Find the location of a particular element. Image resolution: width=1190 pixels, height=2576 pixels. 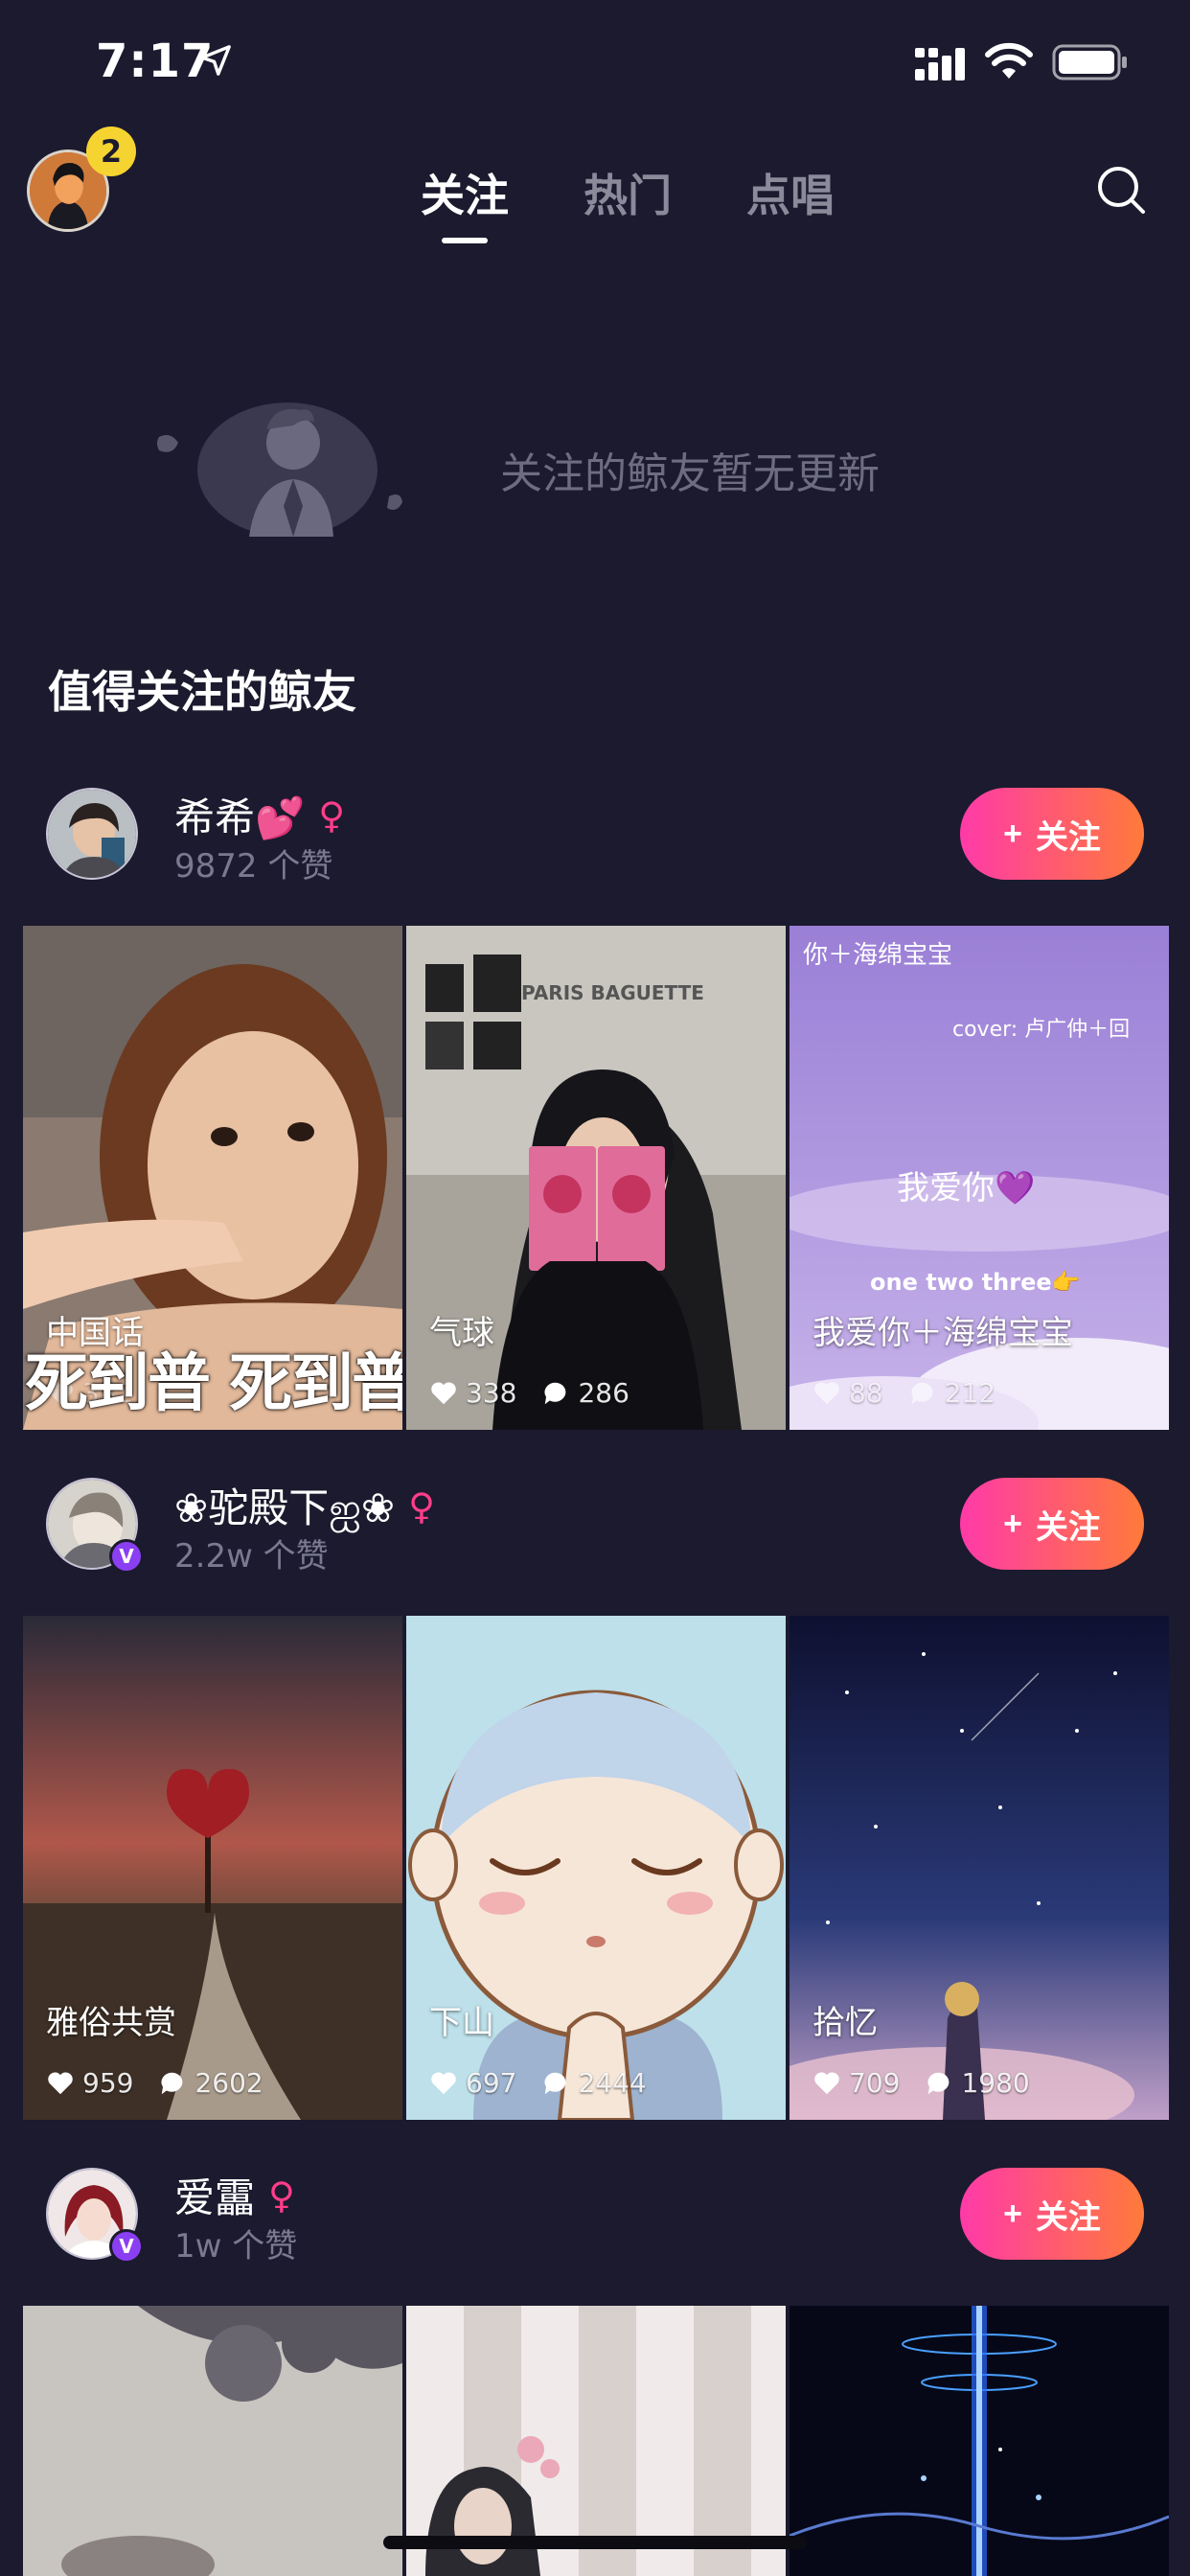

section-title: 值得关注的鲸友 is located at coordinates (202, 692).